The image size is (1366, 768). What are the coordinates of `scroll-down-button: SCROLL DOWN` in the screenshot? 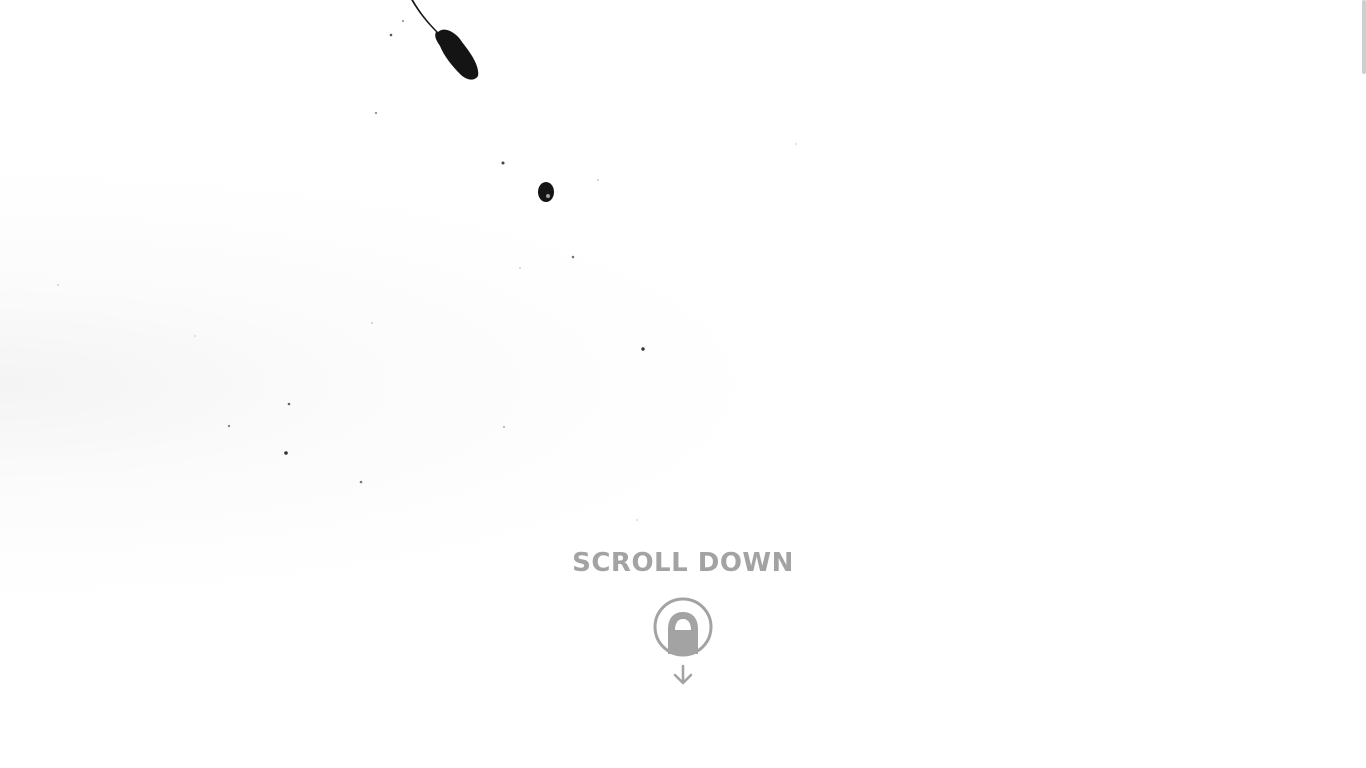 It's located at (683, 616).